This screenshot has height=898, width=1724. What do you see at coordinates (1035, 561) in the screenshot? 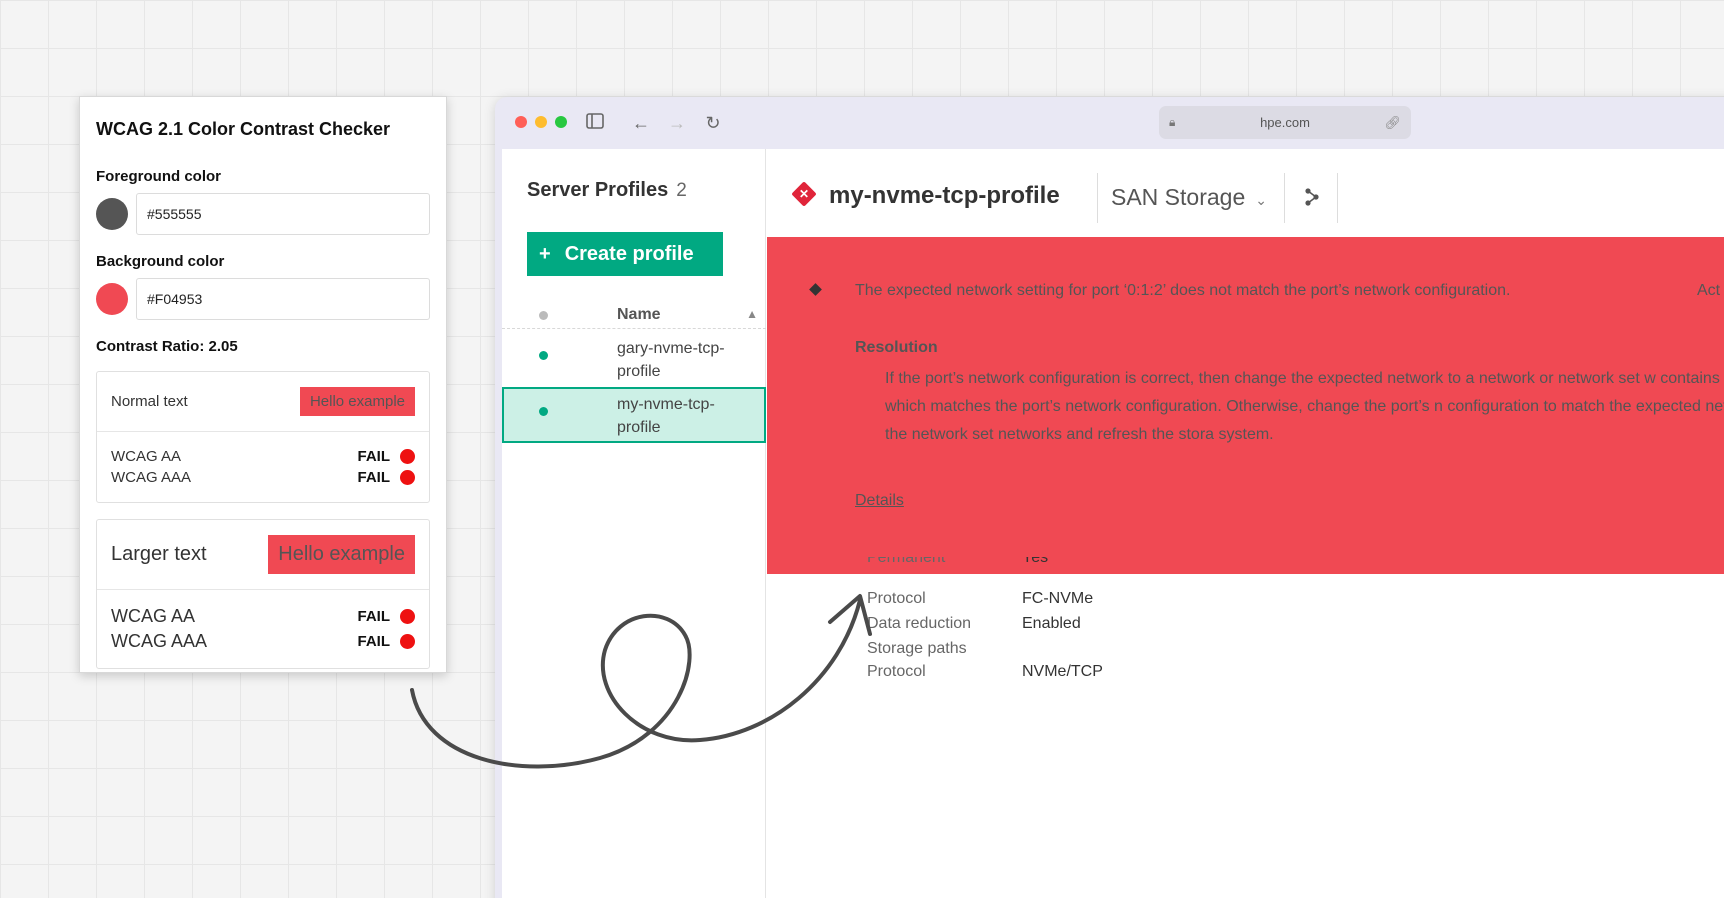
I see `property-value: Yes` at bounding box center [1035, 561].